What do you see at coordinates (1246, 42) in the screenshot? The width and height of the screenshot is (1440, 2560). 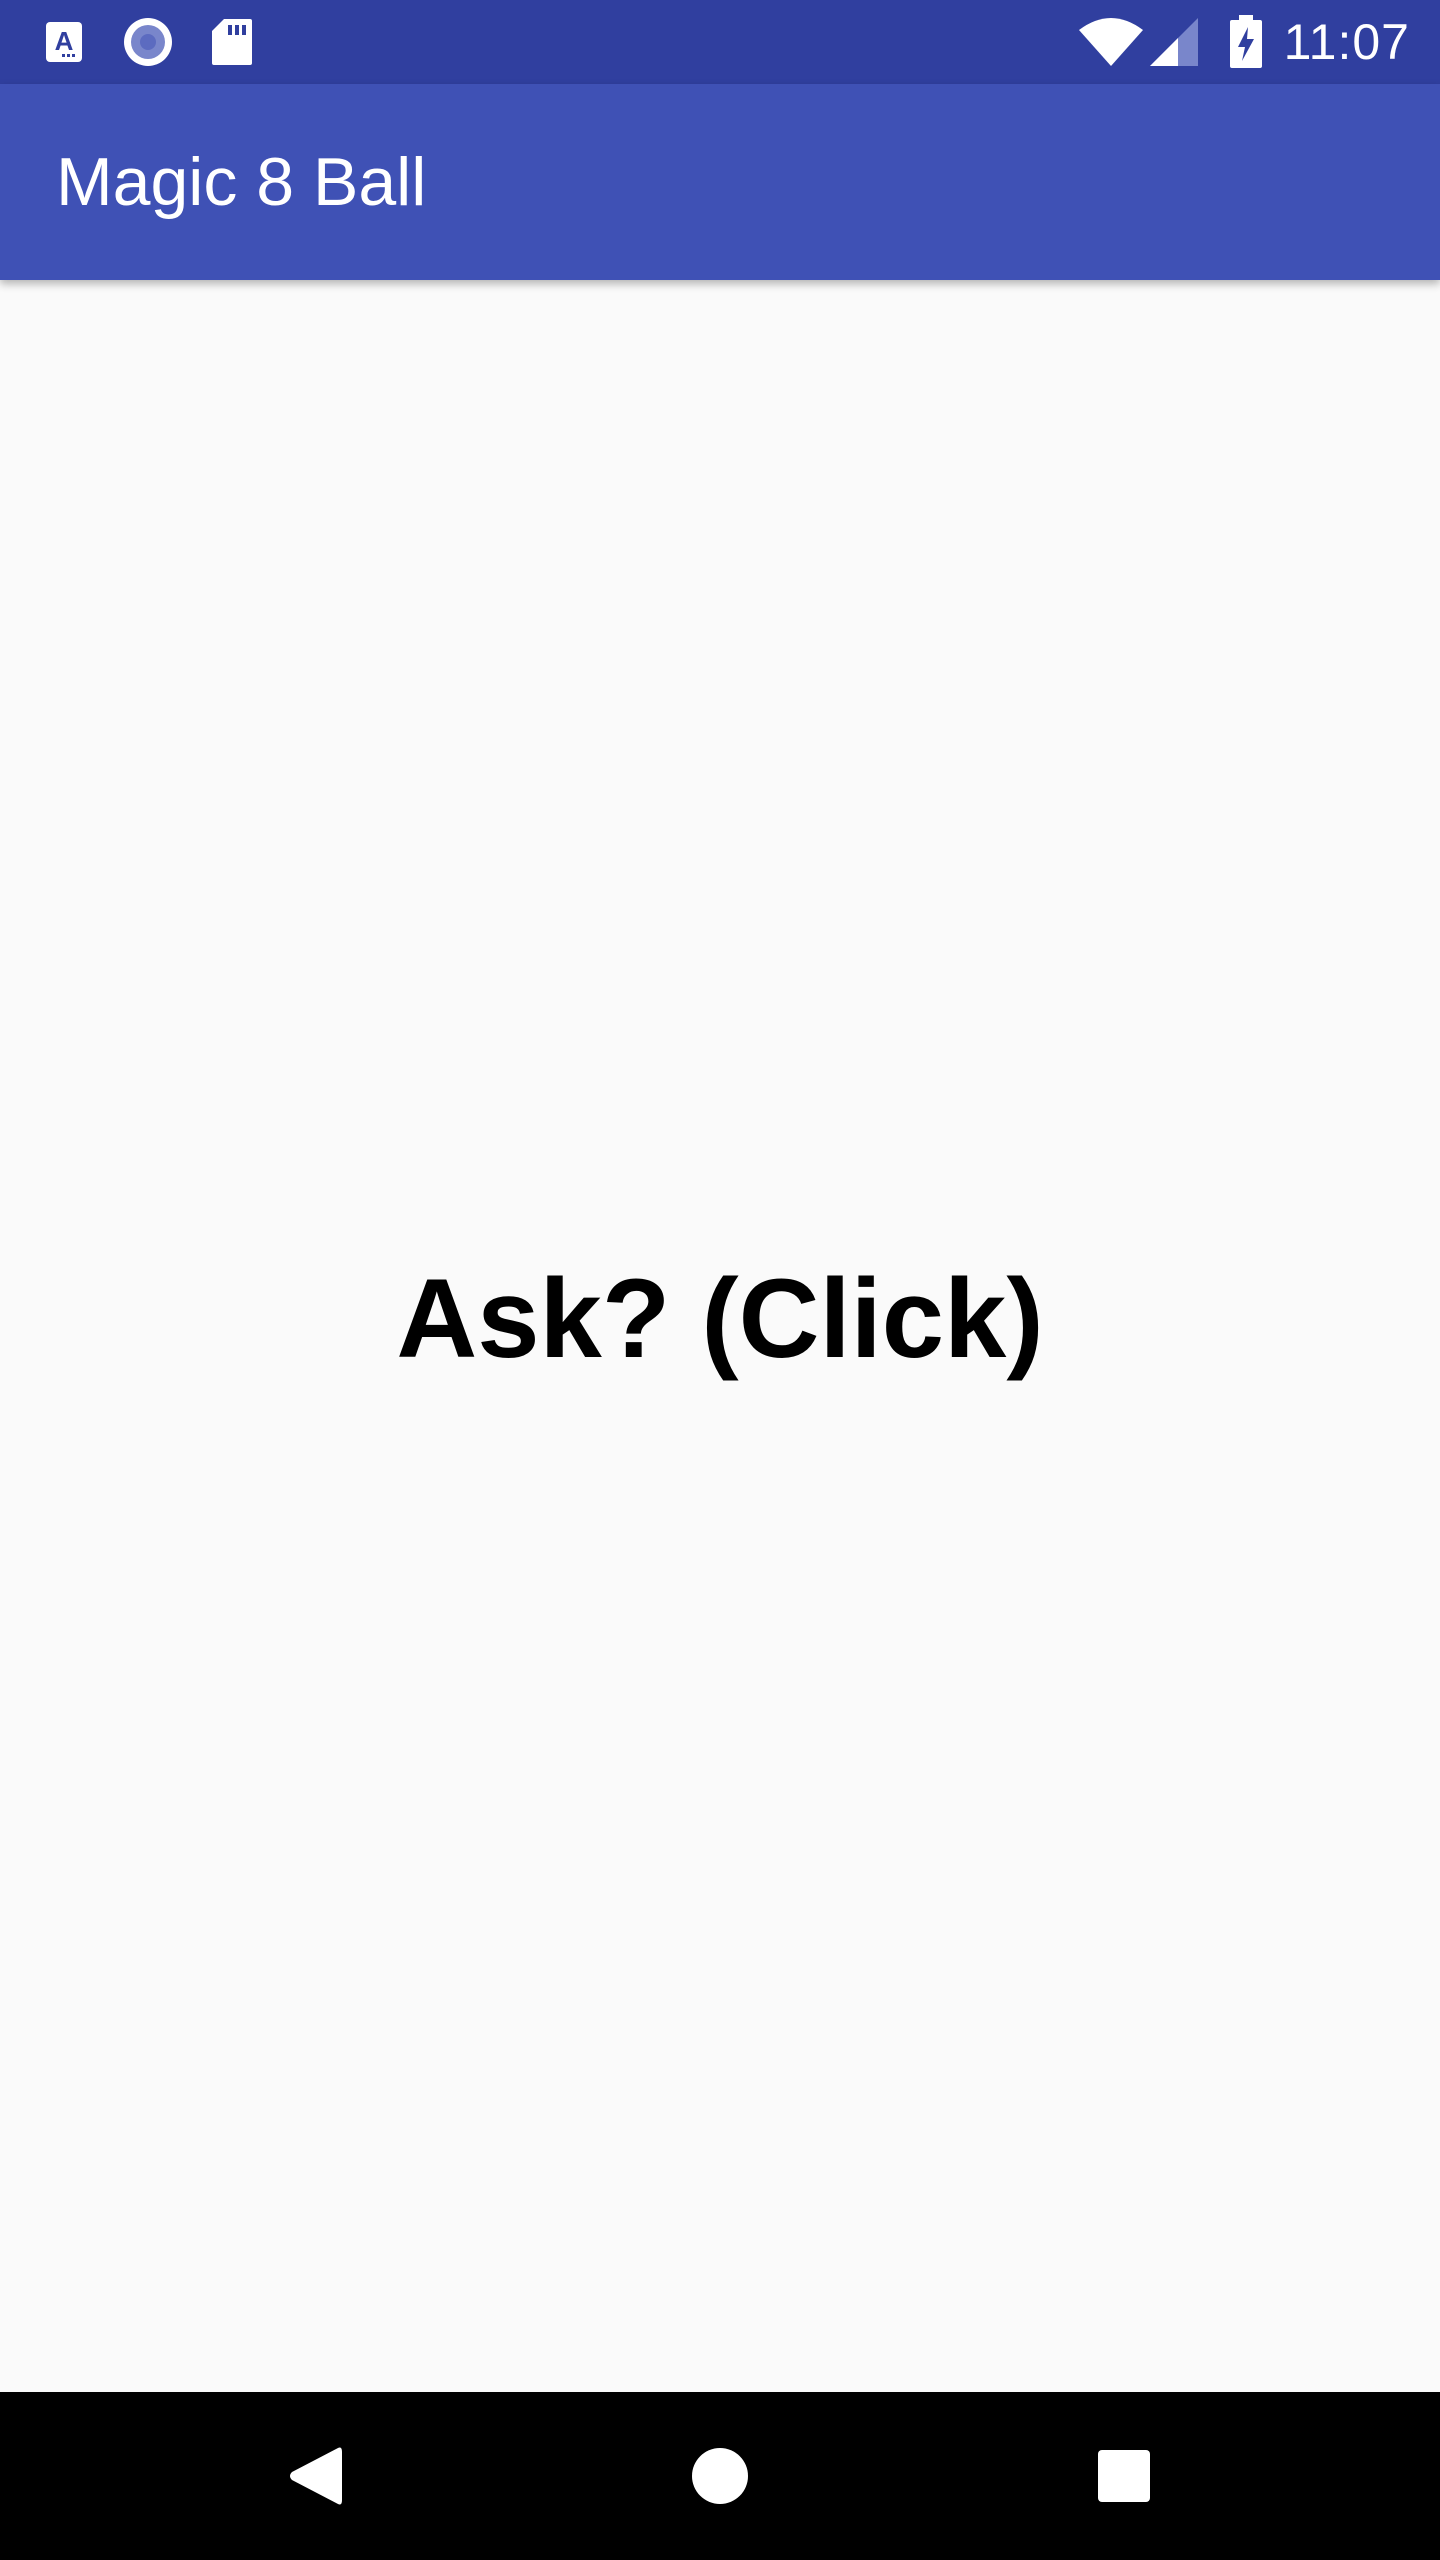 I see `battery-charging-icon` at bounding box center [1246, 42].